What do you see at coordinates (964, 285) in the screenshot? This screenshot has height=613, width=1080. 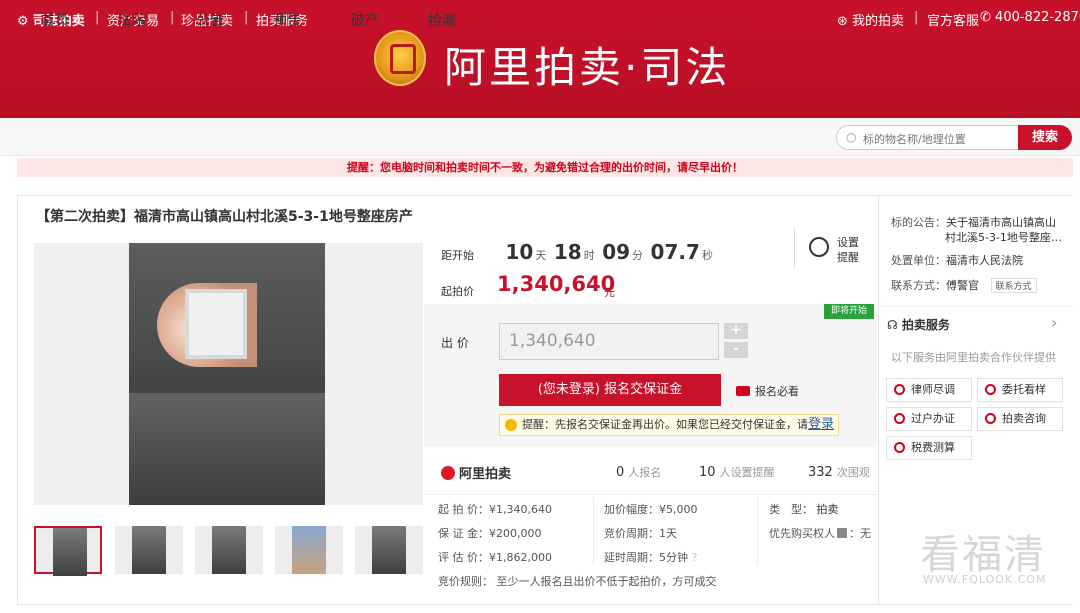 I see `contact-row: 联系方式：傅警官 联系方式` at bounding box center [964, 285].